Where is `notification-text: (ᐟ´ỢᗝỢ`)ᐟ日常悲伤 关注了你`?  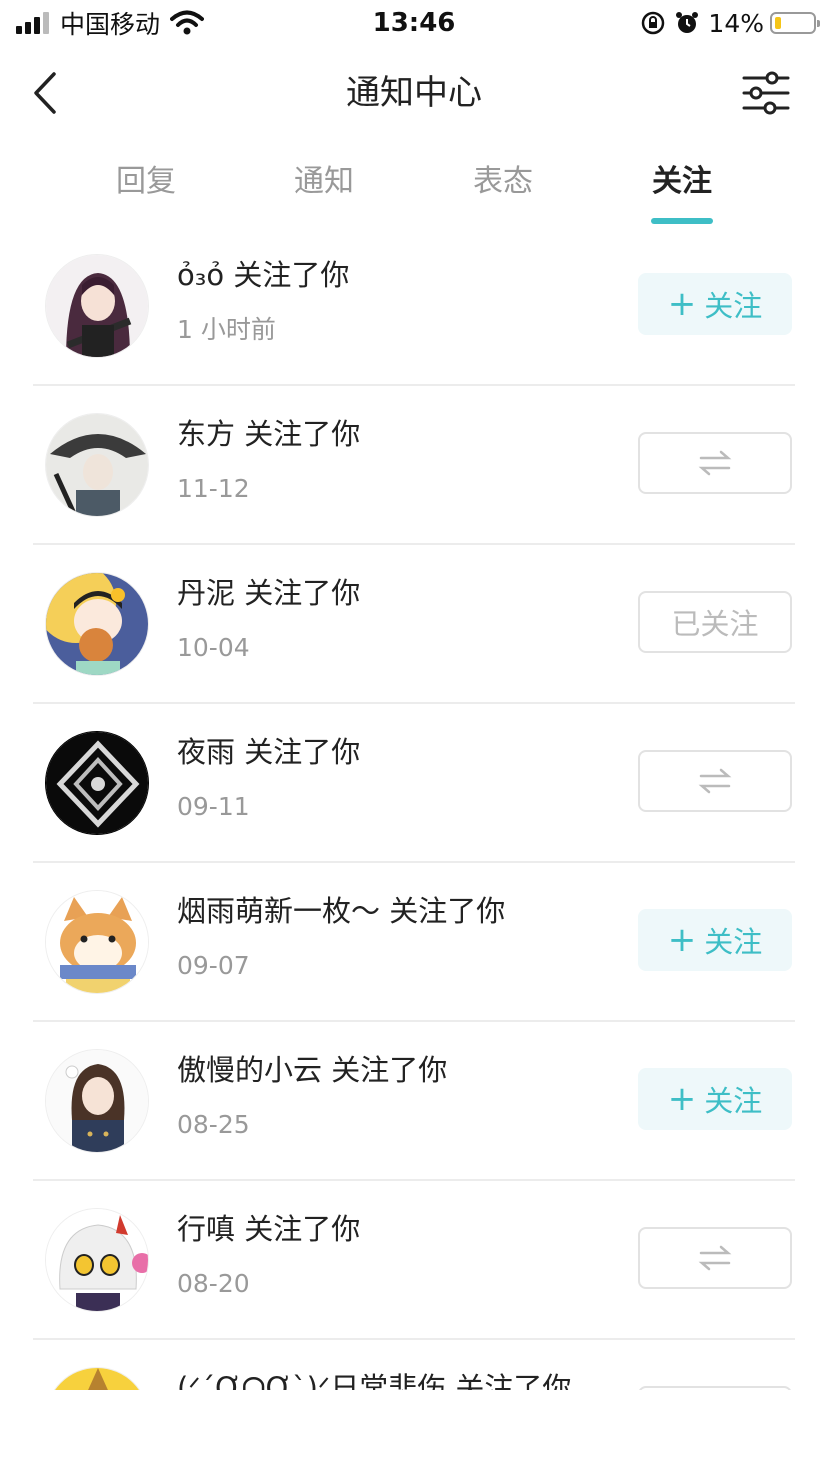 notification-text: (ᐟ´ỢᗝỢ`)ᐟ日常悲伤 关注了你 is located at coordinates (374, 1380).